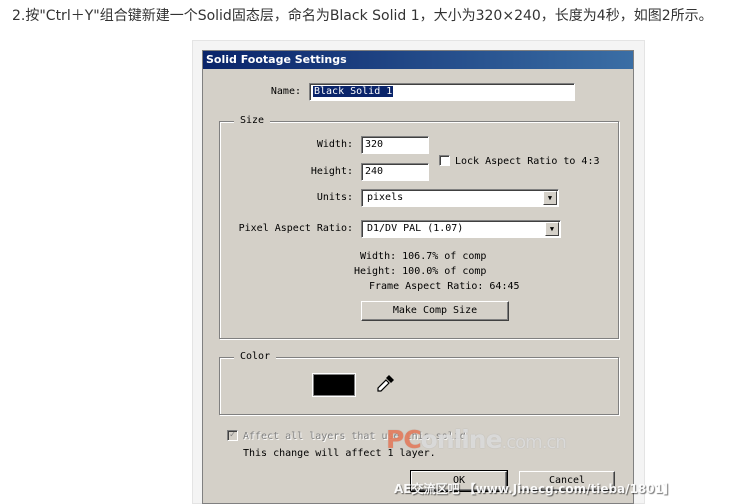  I want to click on pixel-aspect-ratio-label: Pixel Aspect Ratio:, so click(295, 228).